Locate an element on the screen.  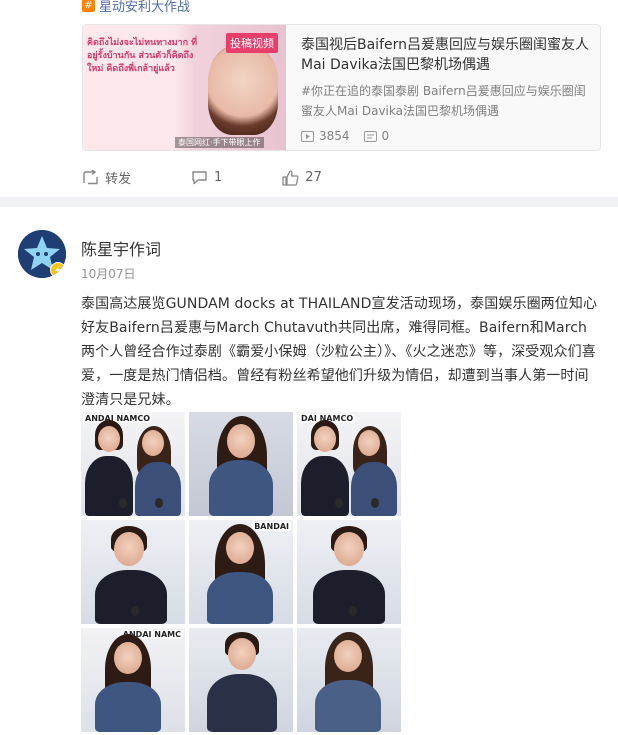
topic-label: 星动安利大作战 is located at coordinates (145, 7).